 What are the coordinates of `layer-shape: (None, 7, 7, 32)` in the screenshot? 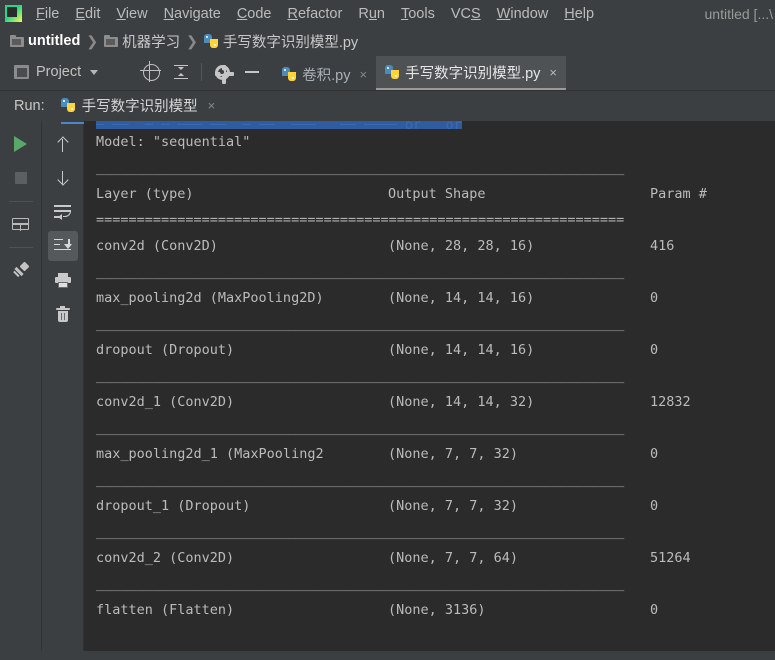 It's located at (453, 454).